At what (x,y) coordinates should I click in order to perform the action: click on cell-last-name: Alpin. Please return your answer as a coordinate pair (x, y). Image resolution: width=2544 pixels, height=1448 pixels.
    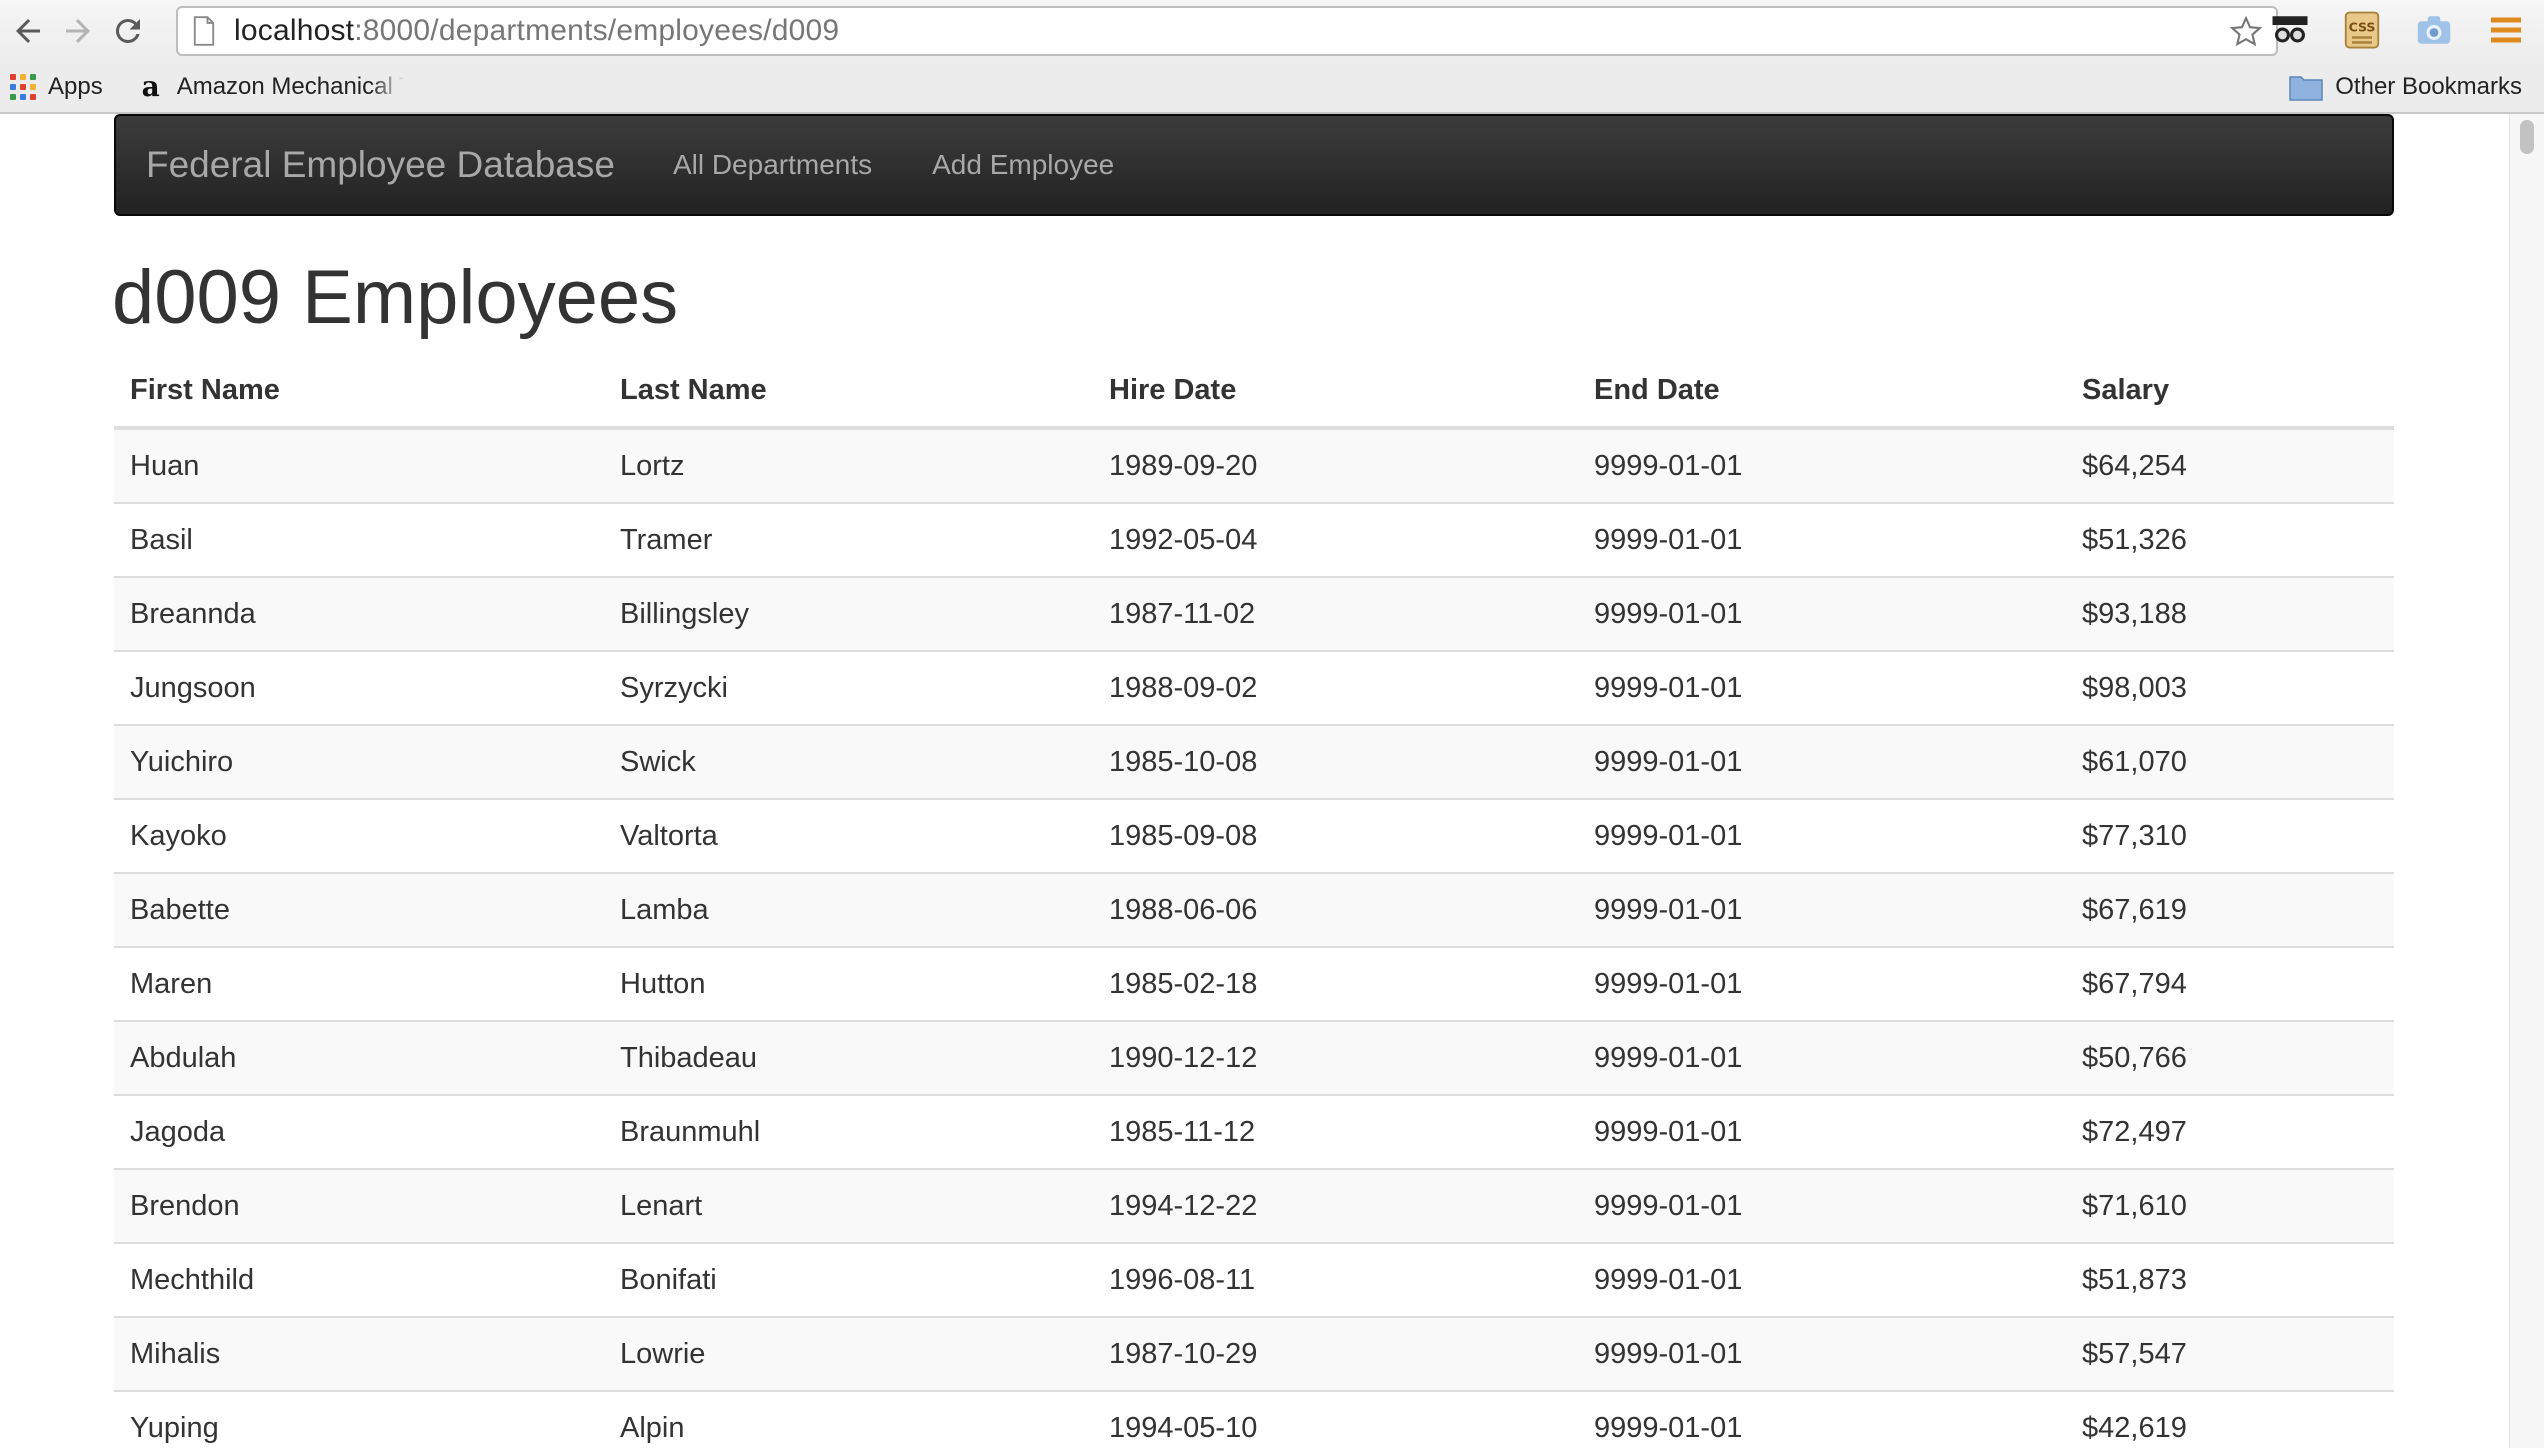
    Looking at the image, I should click on (848, 1419).